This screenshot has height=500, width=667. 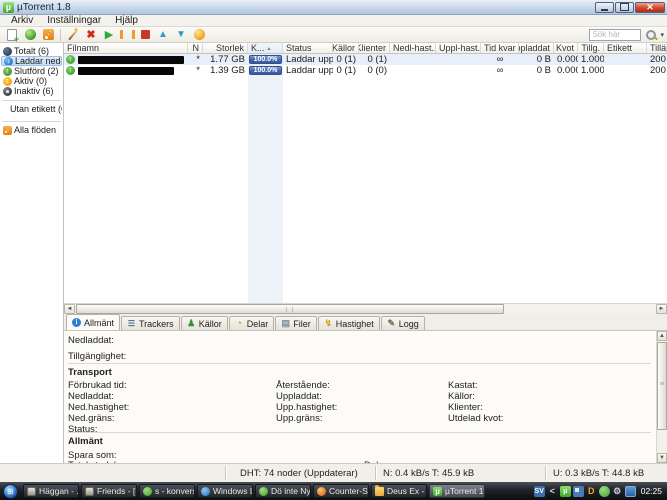 I want to click on vertical-scrollbar: ▲ ▼, so click(x=661, y=397).